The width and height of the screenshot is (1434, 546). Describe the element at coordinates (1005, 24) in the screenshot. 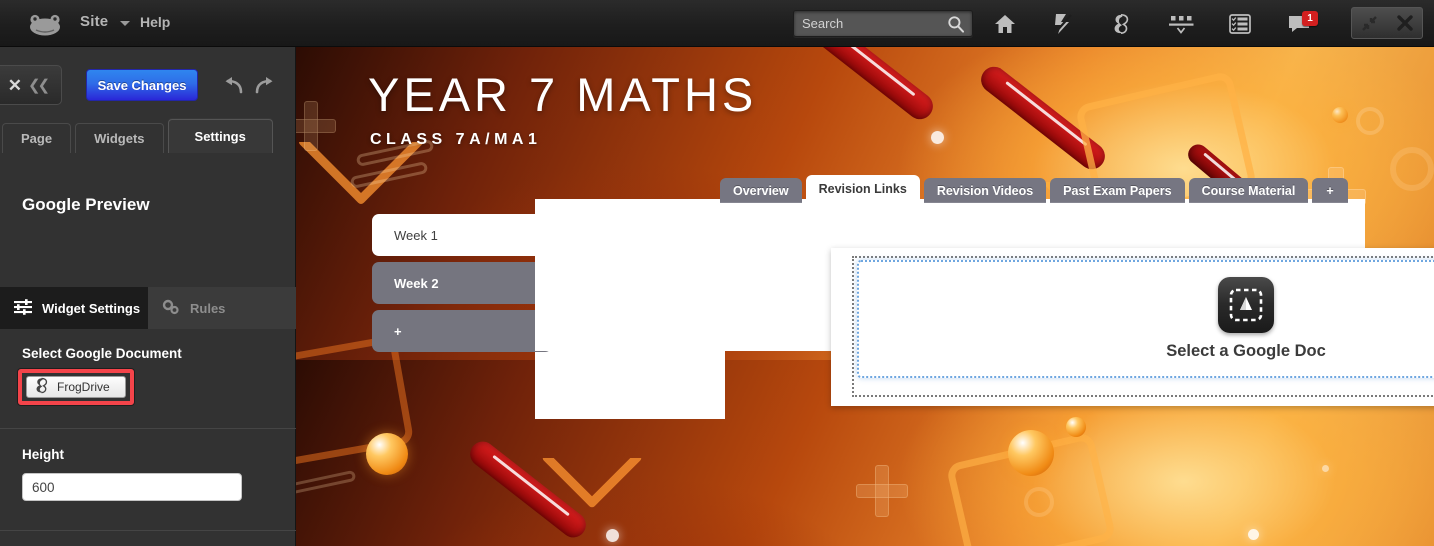

I see `home-icon` at that location.